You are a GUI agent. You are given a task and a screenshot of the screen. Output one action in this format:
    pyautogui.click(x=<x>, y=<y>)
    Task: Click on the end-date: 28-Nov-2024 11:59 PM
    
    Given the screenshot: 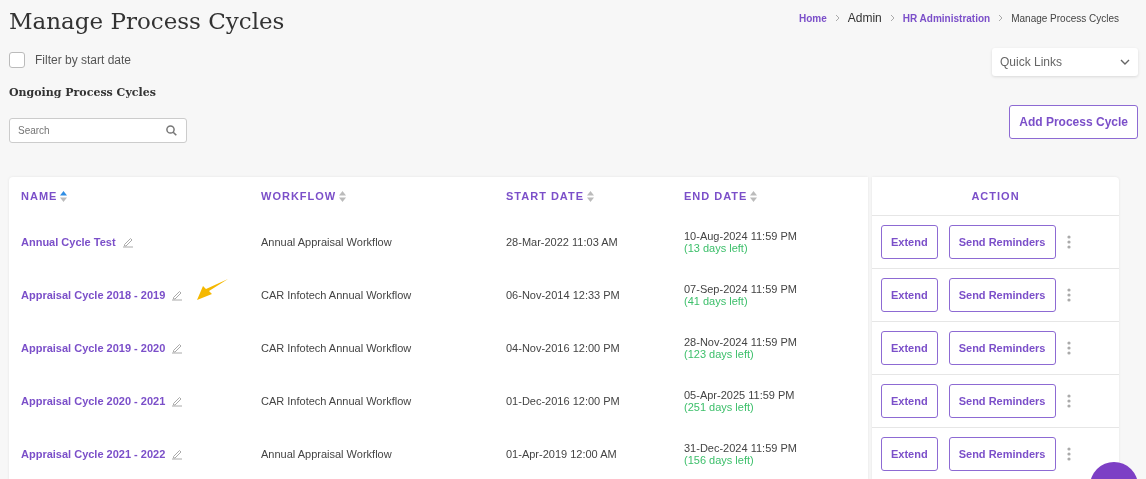 What is the action you would take?
    pyautogui.click(x=740, y=341)
    